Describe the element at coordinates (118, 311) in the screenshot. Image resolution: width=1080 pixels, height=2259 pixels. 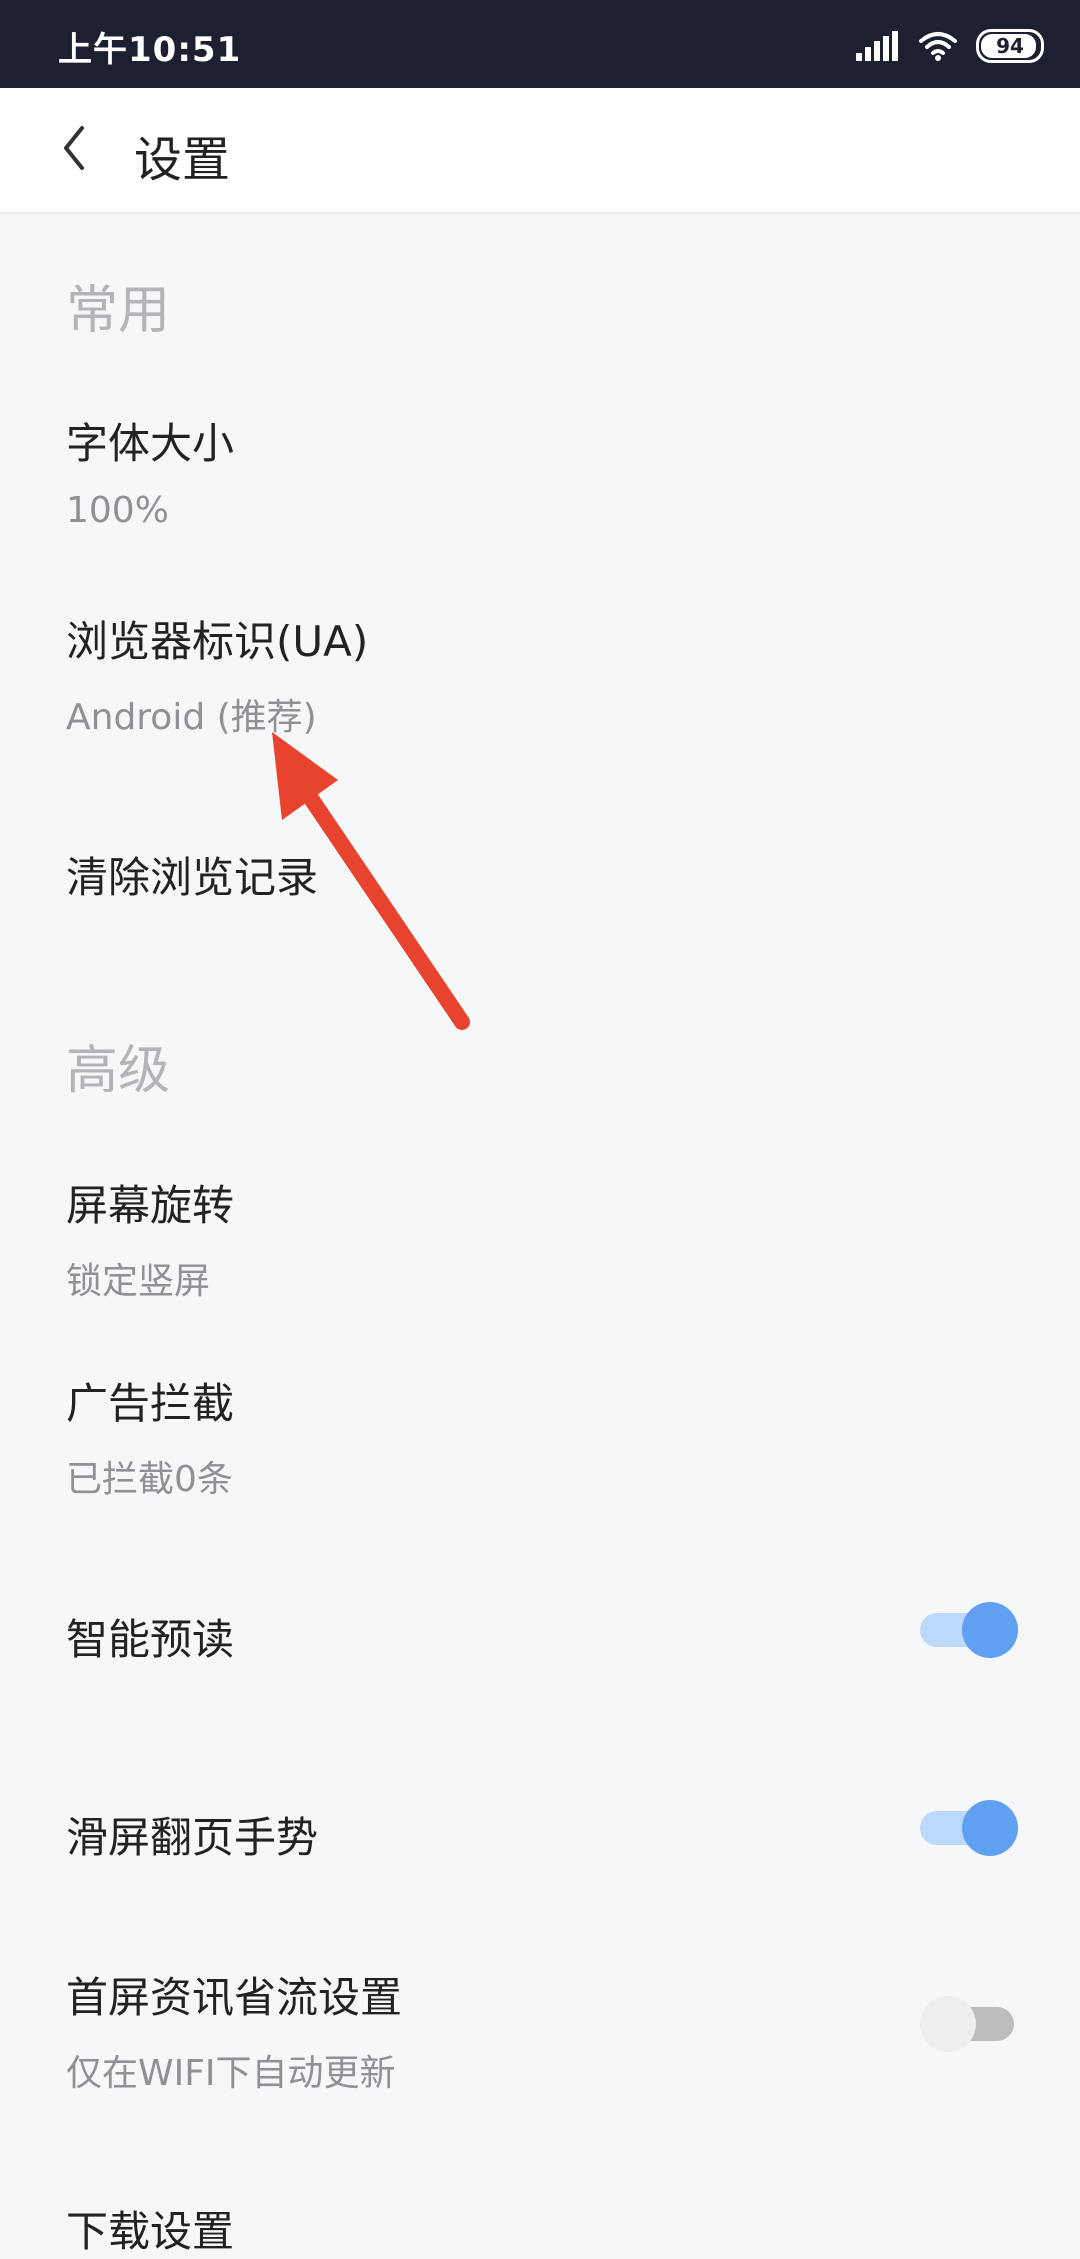
I see `section-header-common: 常用` at that location.